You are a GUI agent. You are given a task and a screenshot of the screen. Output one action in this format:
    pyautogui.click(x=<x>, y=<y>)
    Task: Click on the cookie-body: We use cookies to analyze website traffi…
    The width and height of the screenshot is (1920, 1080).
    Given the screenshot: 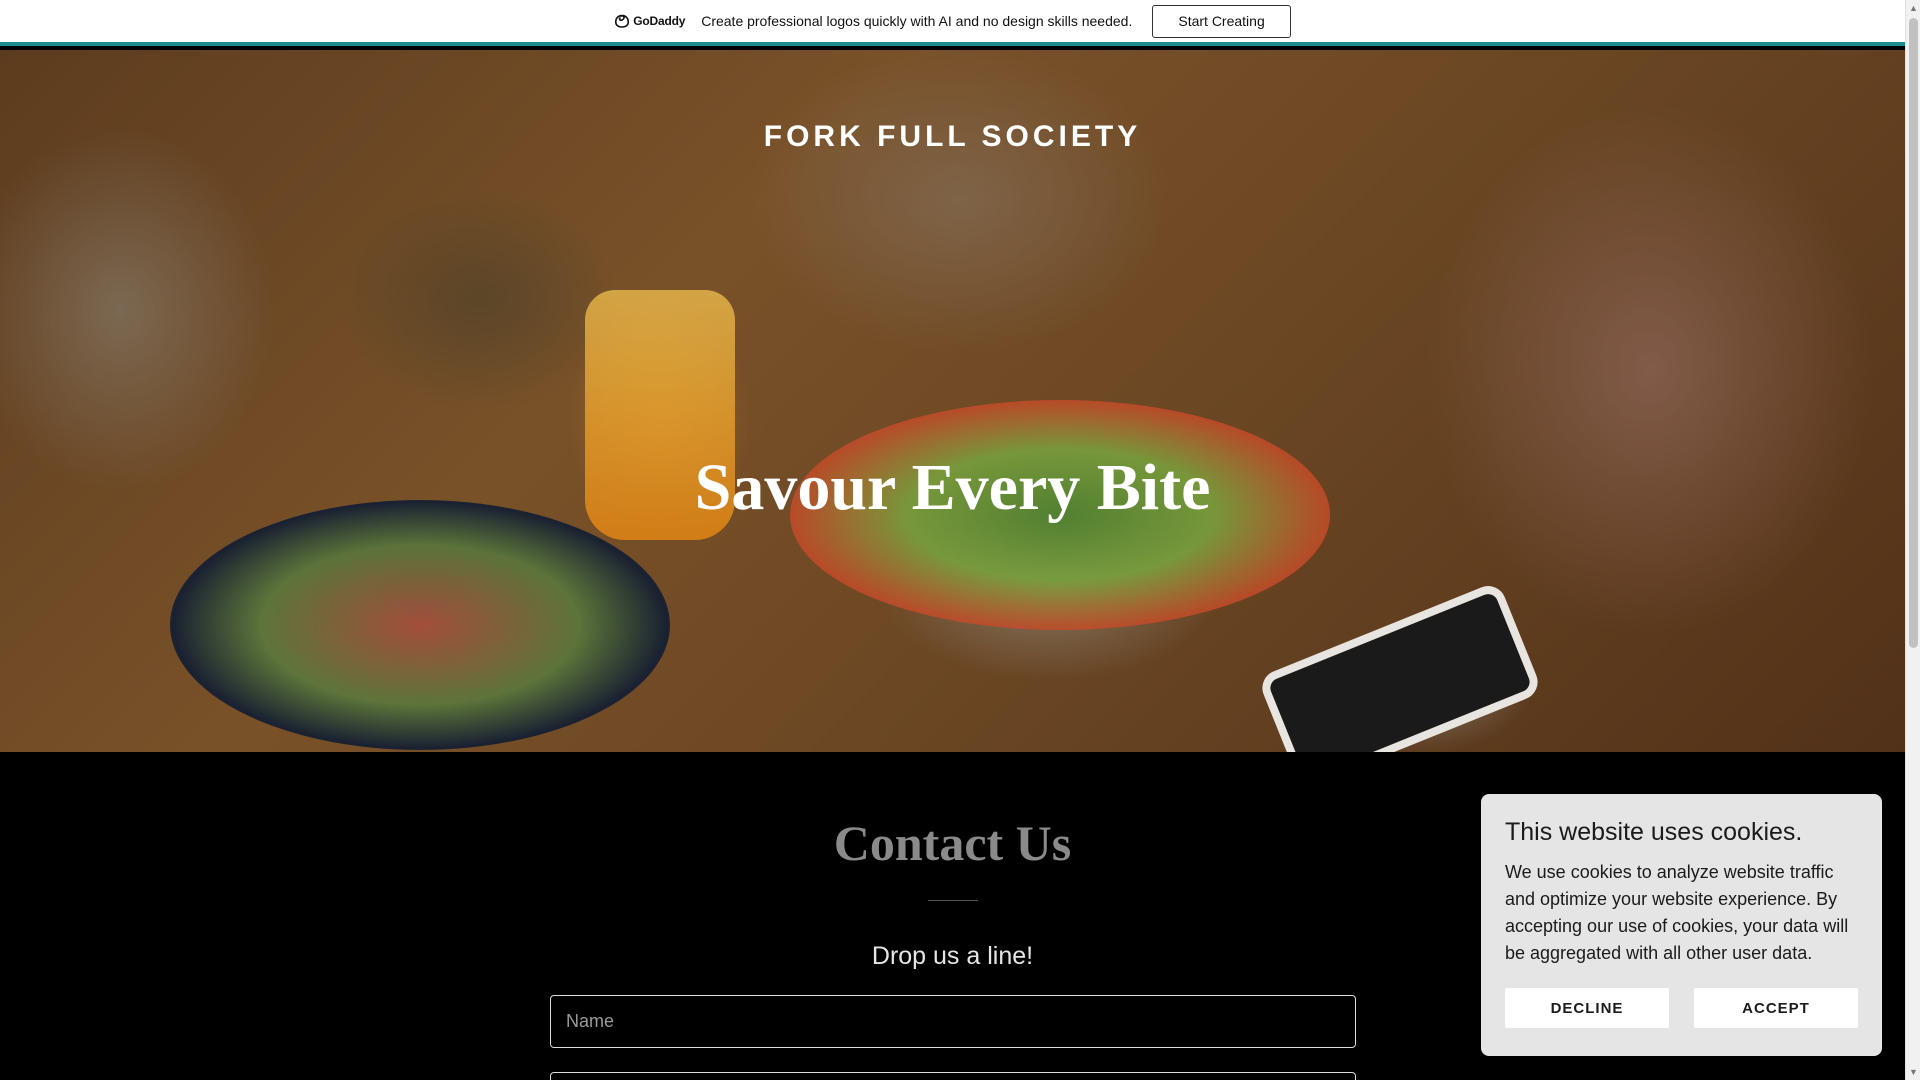 What is the action you would take?
    pyautogui.click(x=1677, y=912)
    